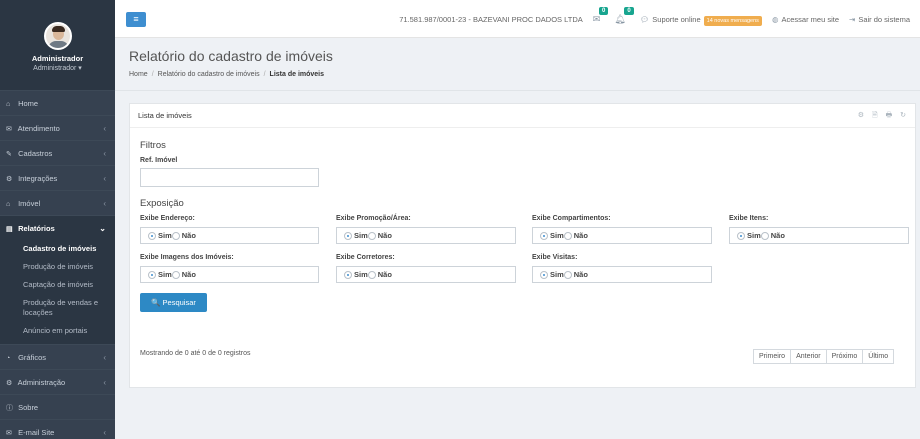 Image resolution: width=920 pixels, height=439 pixels. What do you see at coordinates (884, 19) in the screenshot?
I see `logout-label: Sair do sistema` at bounding box center [884, 19].